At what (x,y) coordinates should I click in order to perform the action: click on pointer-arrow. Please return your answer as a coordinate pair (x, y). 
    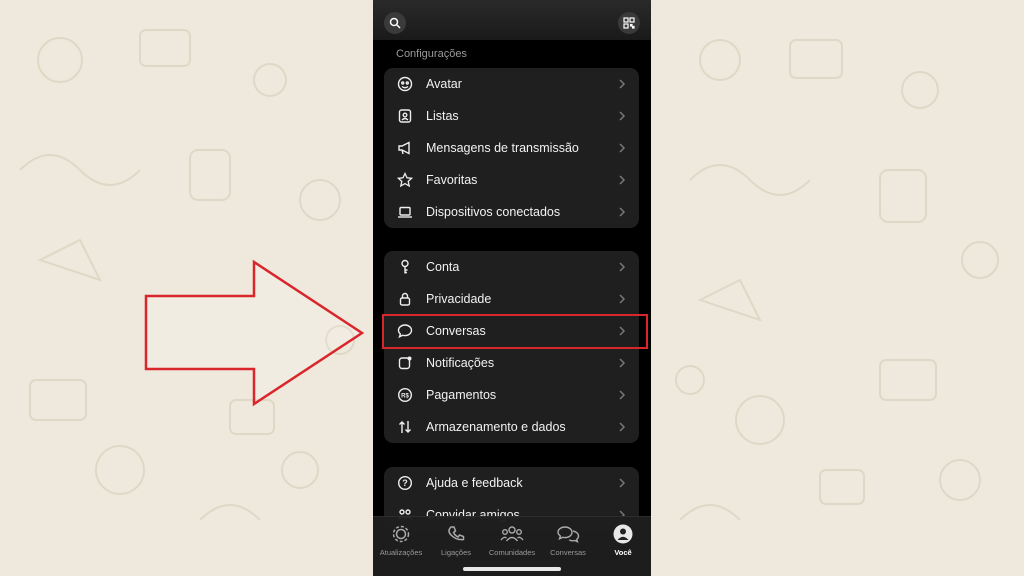
    Looking at the image, I should click on (254, 333).